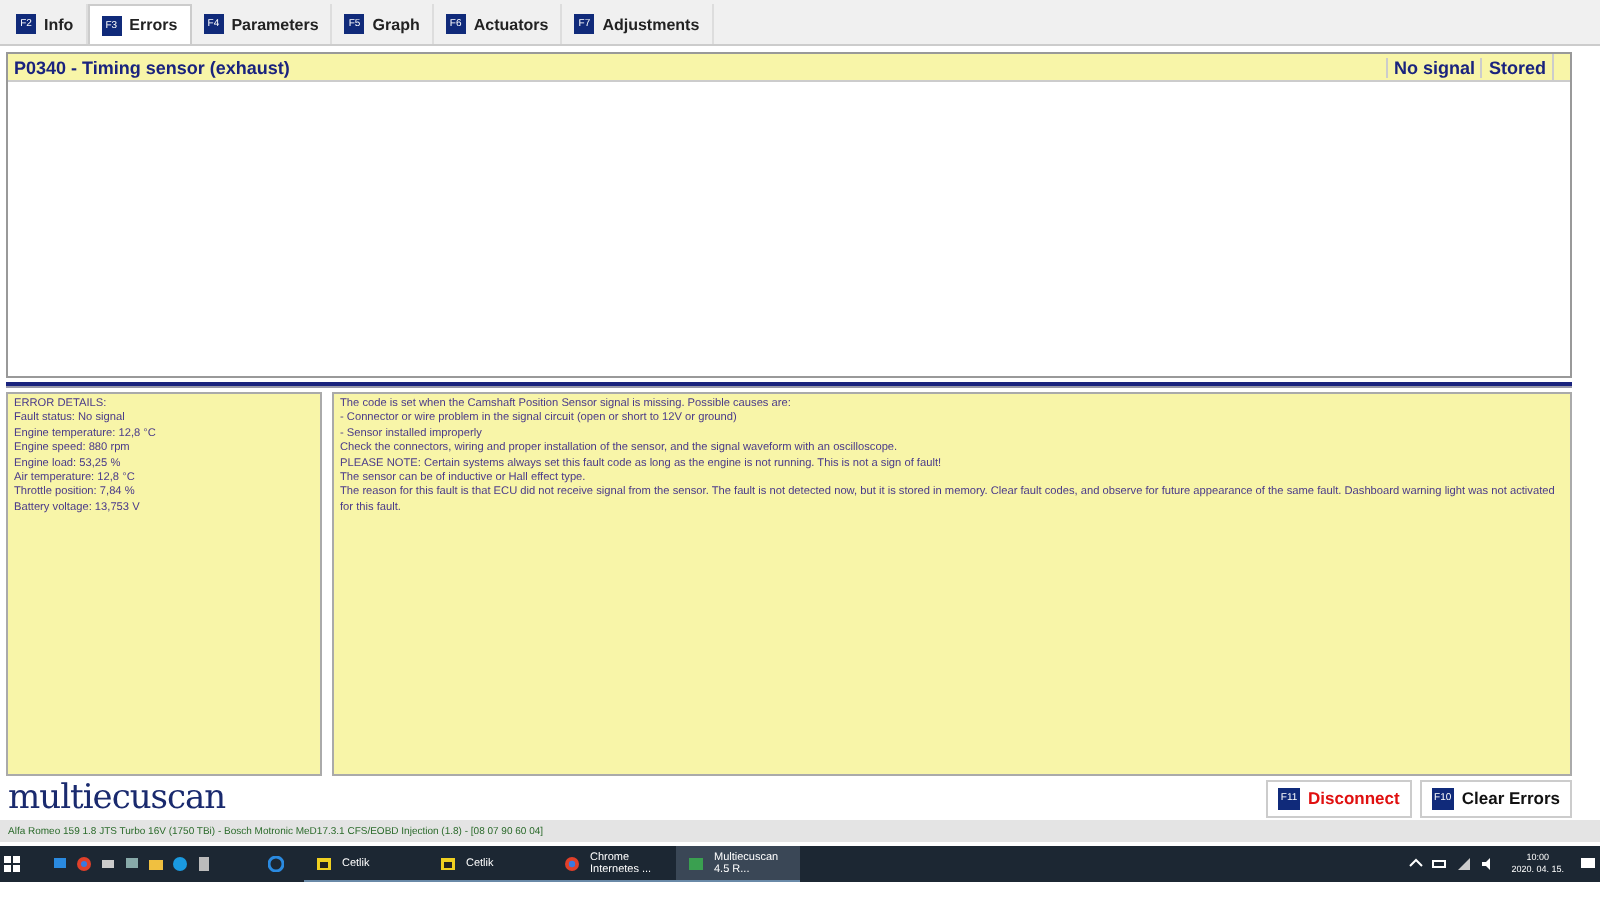 Image resolution: width=1600 pixels, height=900 pixels. Describe the element at coordinates (696, 863) in the screenshot. I see `app-icon` at that location.